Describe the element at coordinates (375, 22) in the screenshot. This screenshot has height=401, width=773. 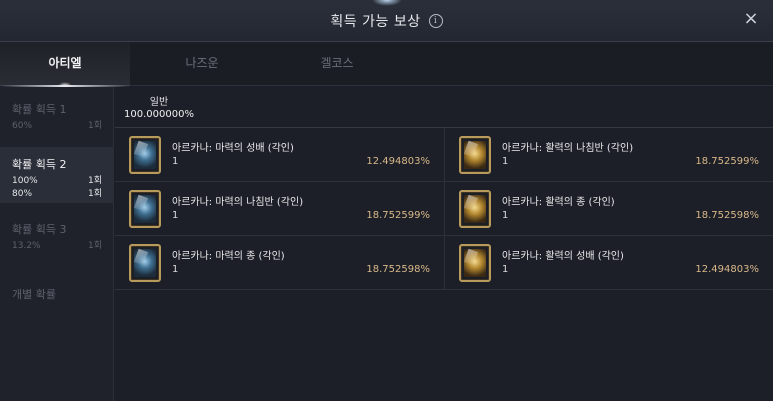
I see `dialog-title-text: 획득 가능 보상` at that location.